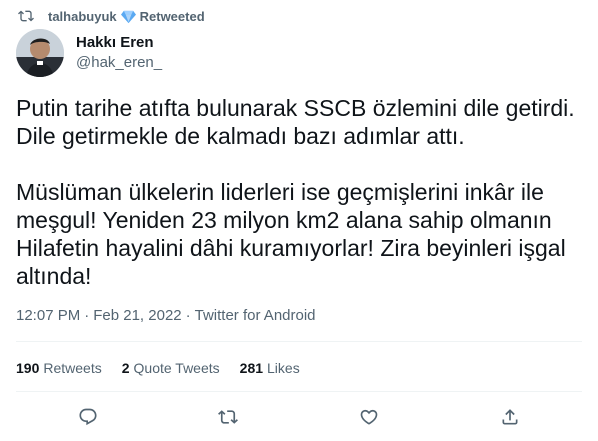 This screenshot has width=598, height=441. I want to click on avatar, so click(40, 53).